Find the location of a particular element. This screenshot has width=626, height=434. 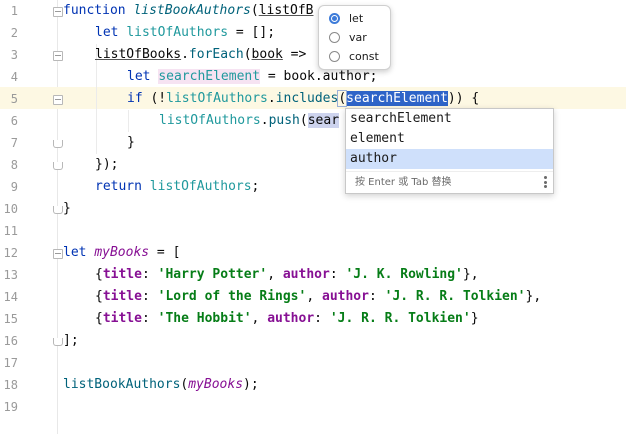

code-line-10: } is located at coordinates (67, 208).